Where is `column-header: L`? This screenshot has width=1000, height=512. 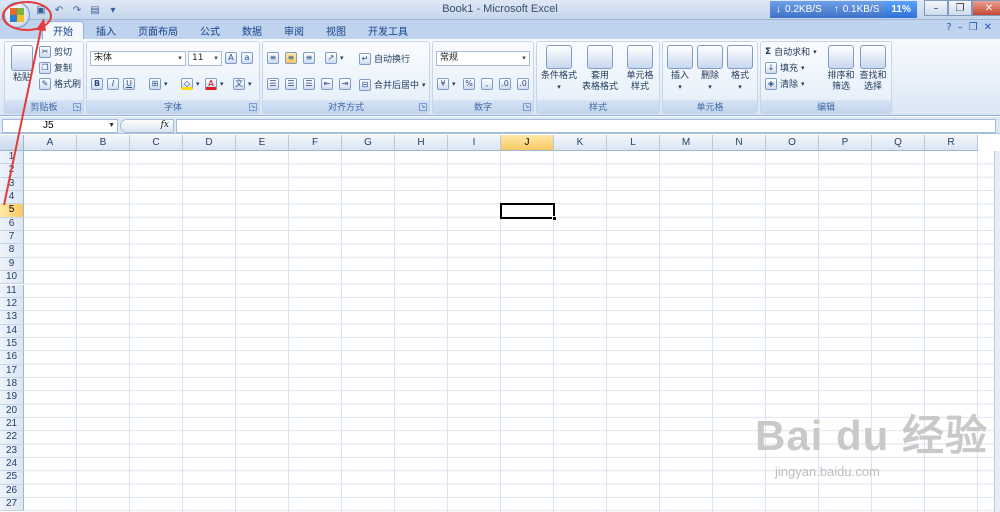
column-header: L is located at coordinates (633, 143).